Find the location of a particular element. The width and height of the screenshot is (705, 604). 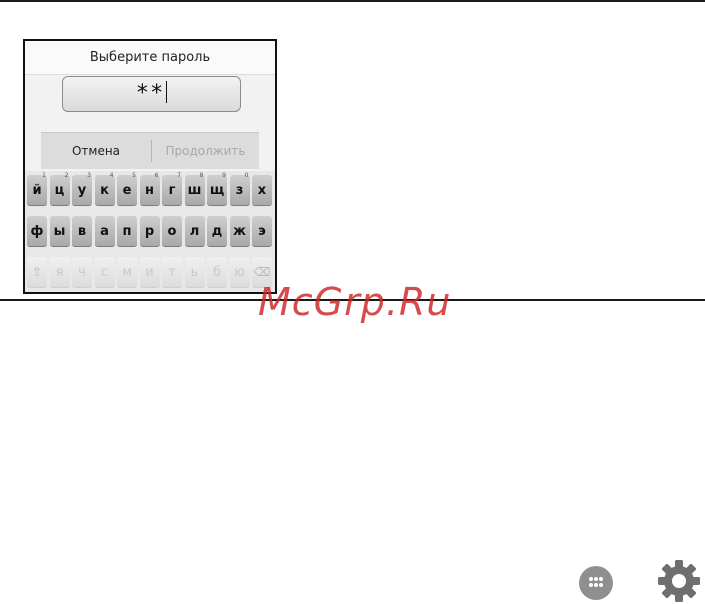

key-4: с is located at coordinates (104, 272).